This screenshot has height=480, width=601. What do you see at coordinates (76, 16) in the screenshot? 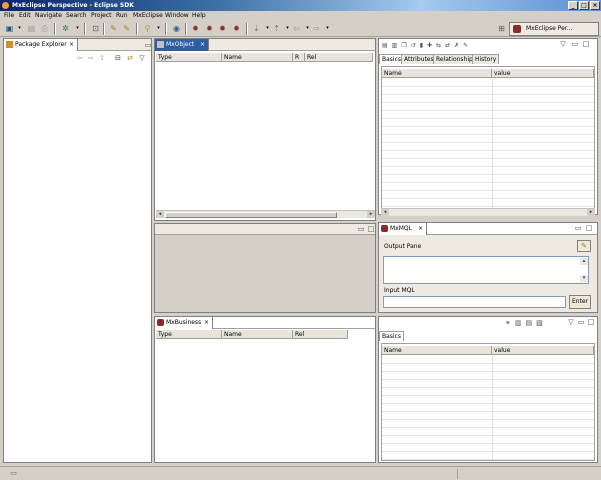
I see `menu-search: Search` at bounding box center [76, 16].